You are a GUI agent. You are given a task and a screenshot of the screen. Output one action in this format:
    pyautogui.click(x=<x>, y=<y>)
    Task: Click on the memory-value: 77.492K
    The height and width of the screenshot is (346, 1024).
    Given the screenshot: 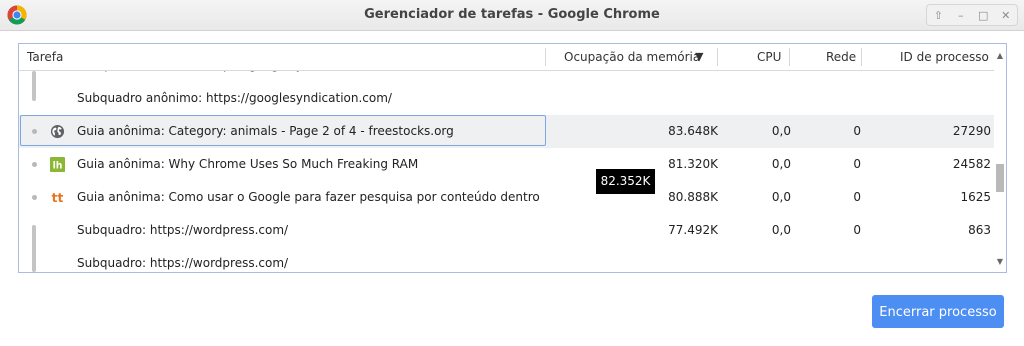 What is the action you would take?
    pyautogui.click(x=693, y=230)
    